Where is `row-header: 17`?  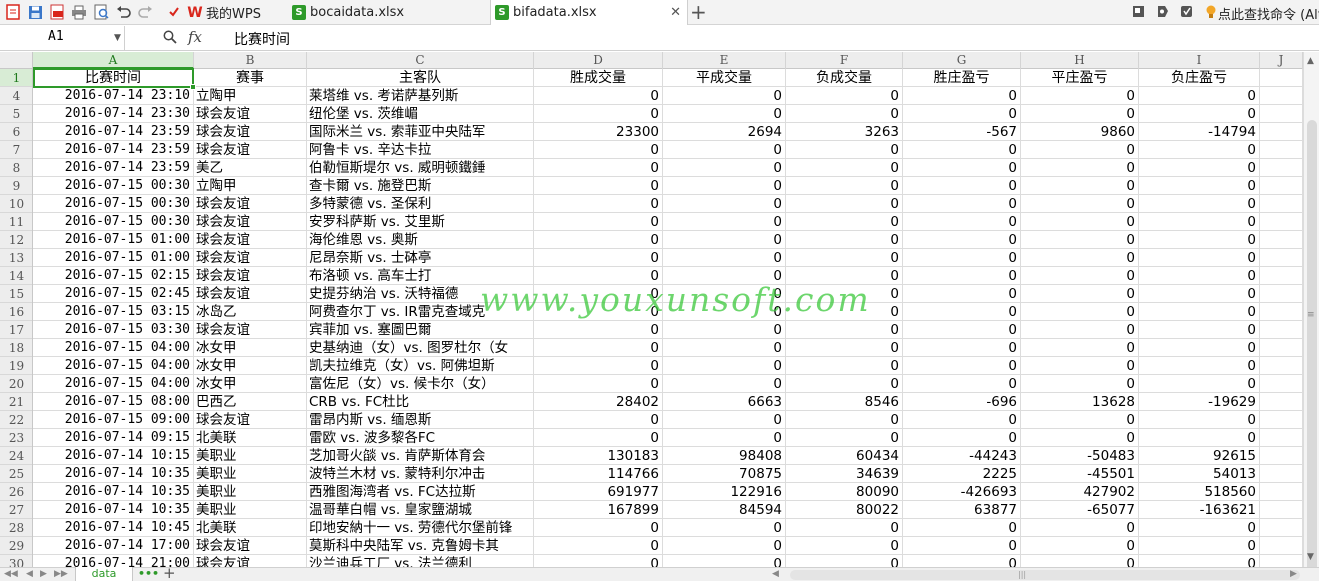 row-header: 17 is located at coordinates (16, 330).